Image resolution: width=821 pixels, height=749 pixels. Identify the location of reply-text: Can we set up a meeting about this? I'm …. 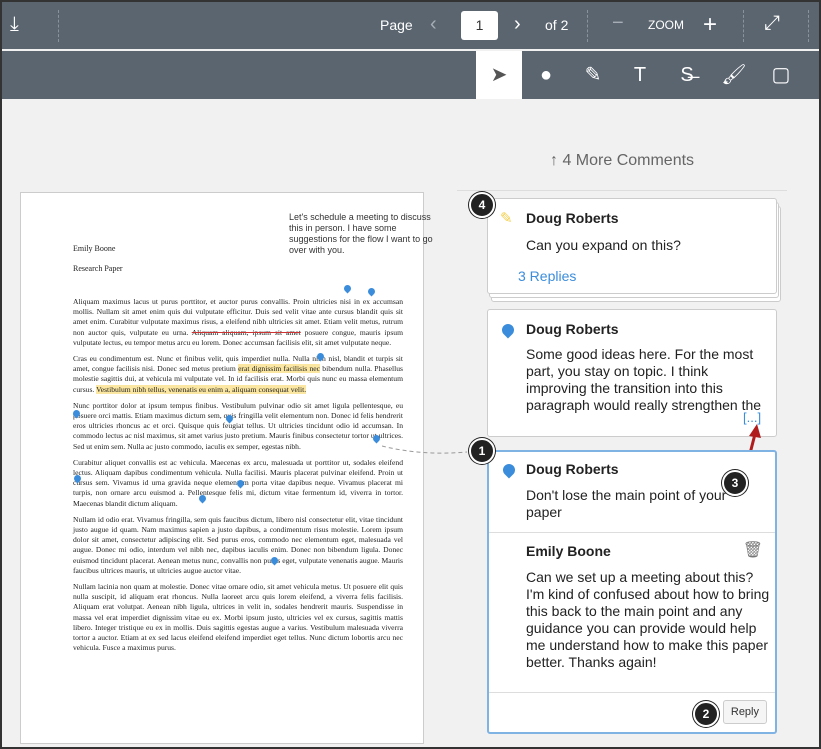
(648, 619).